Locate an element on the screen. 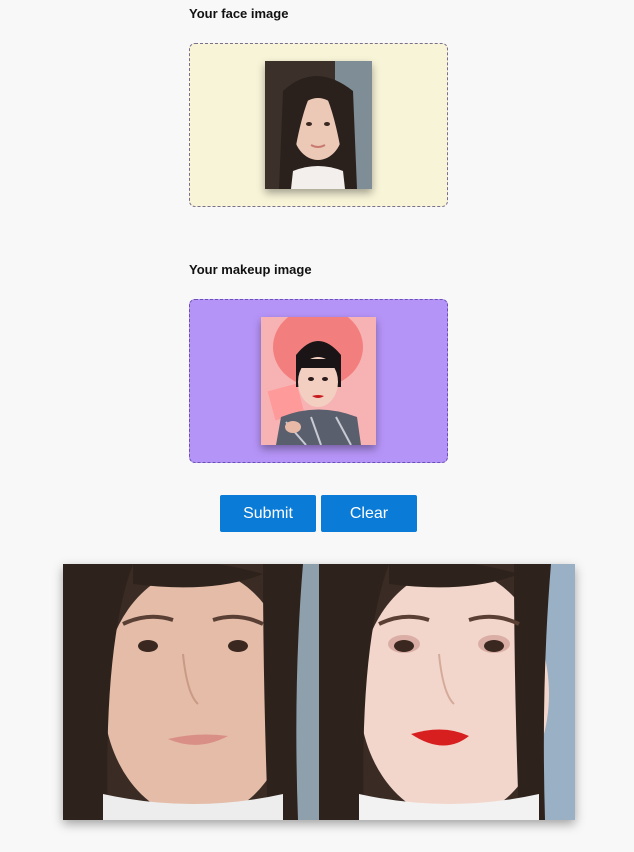 The width and height of the screenshot is (634, 852). face-after-makeup-icon is located at coordinates (447, 692).